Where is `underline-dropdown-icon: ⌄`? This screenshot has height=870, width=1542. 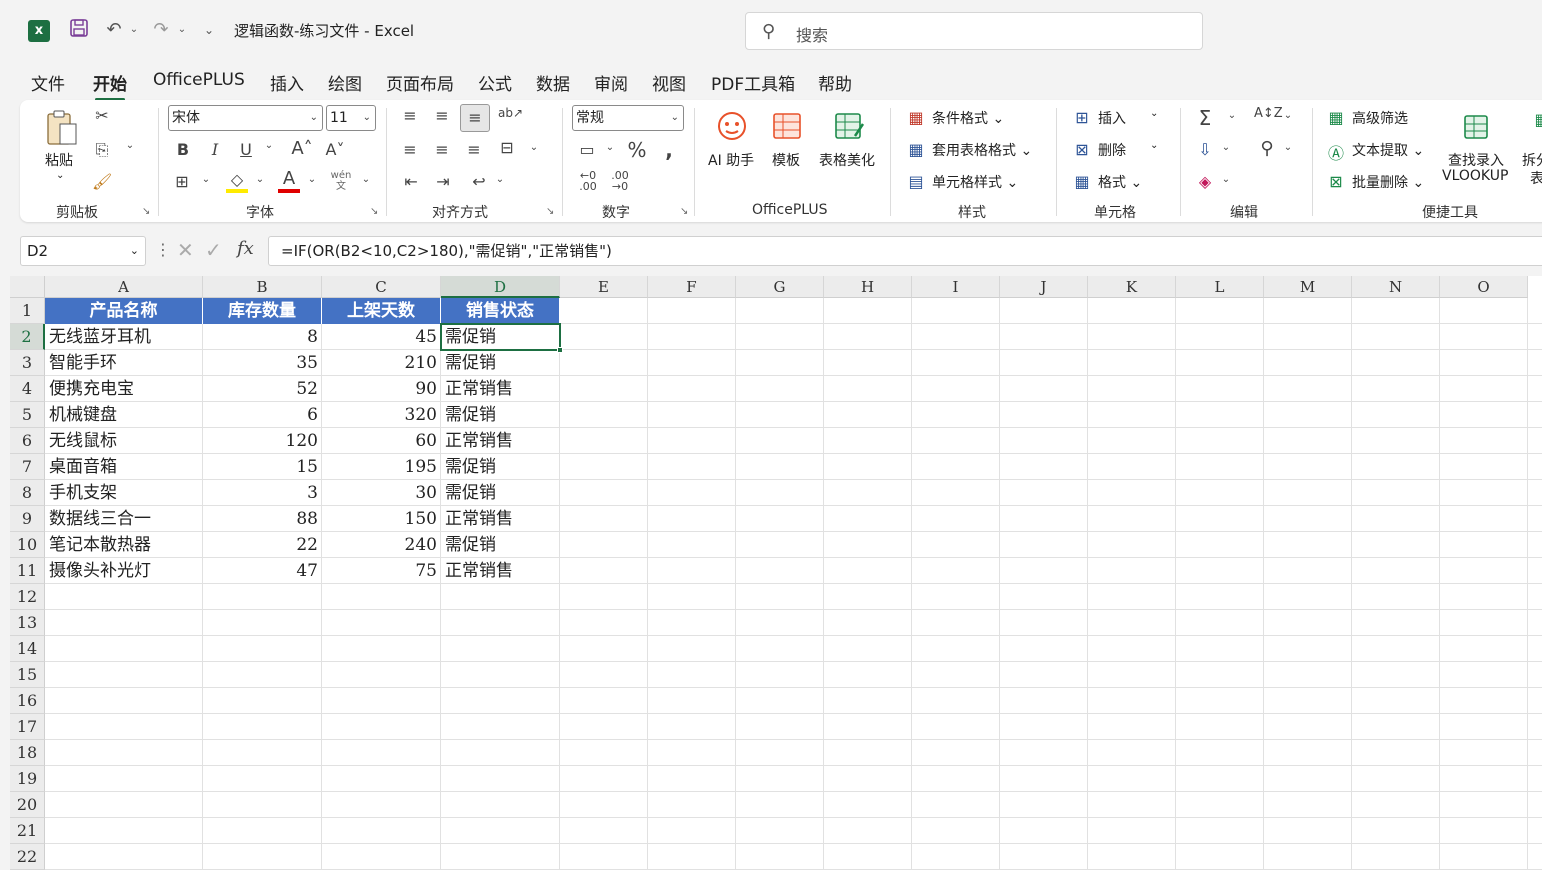 underline-dropdown-icon: ⌄ is located at coordinates (269, 145).